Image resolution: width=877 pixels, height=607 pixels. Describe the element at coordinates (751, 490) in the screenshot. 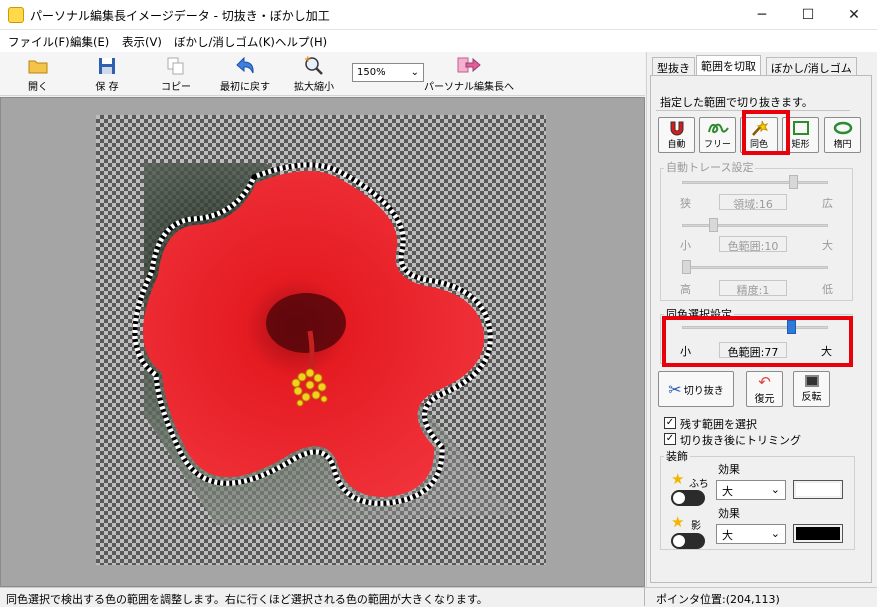

I see `border-size-select: 大 ⌄` at that location.